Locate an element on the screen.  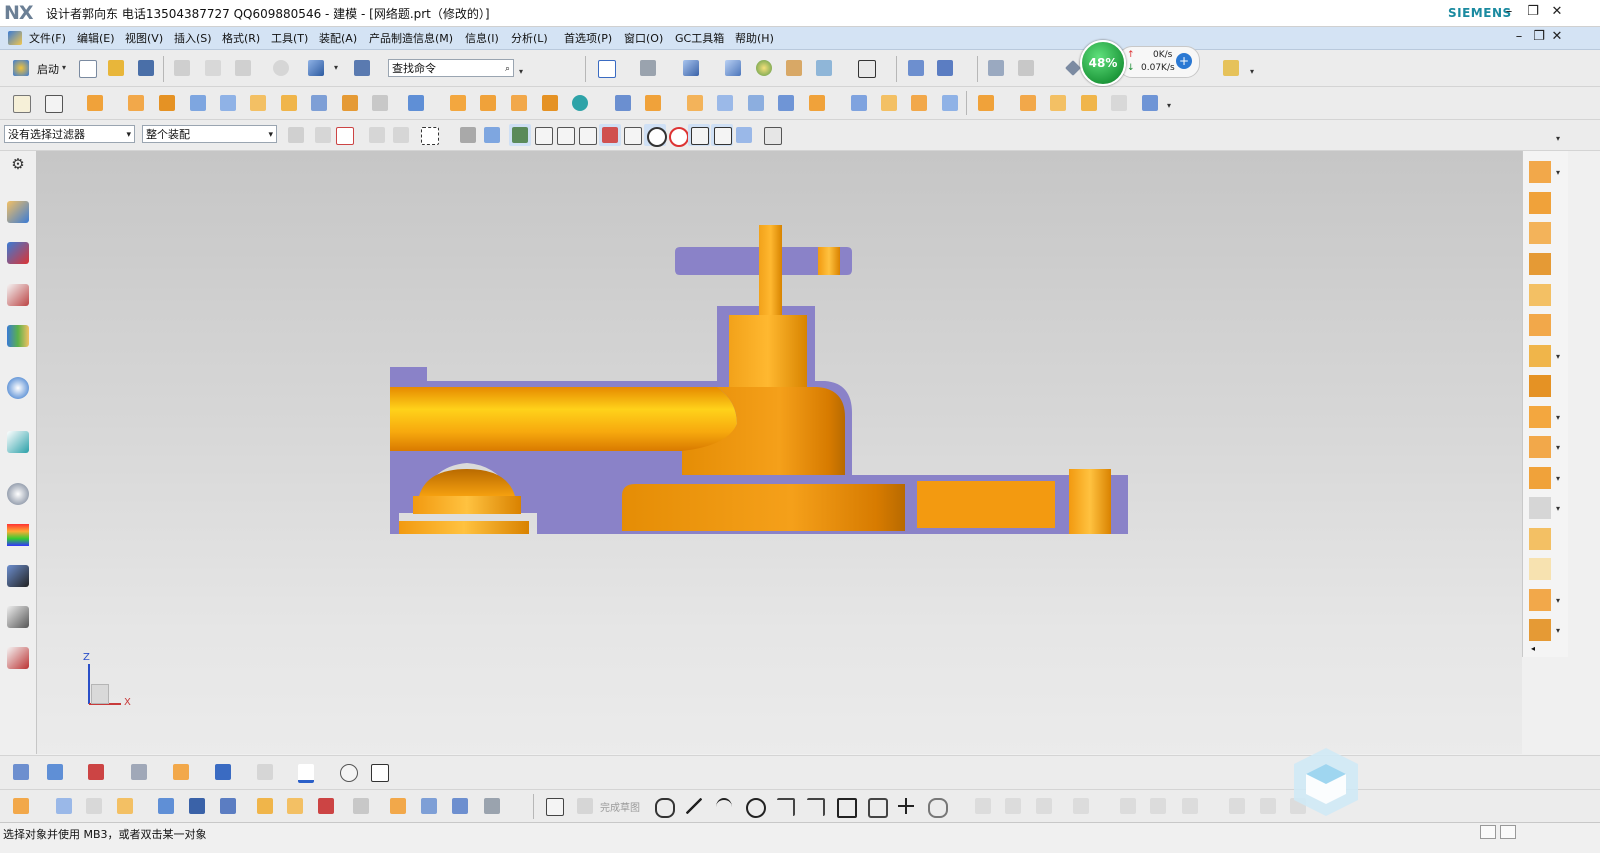
start-icon is located at coordinates (21, 68).